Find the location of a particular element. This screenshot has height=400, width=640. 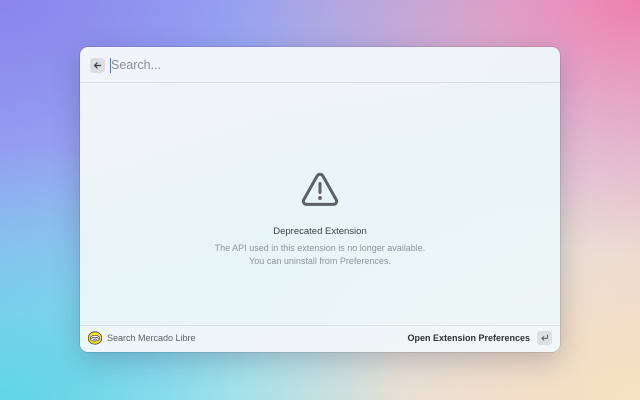

search-bar is located at coordinates (320, 65).